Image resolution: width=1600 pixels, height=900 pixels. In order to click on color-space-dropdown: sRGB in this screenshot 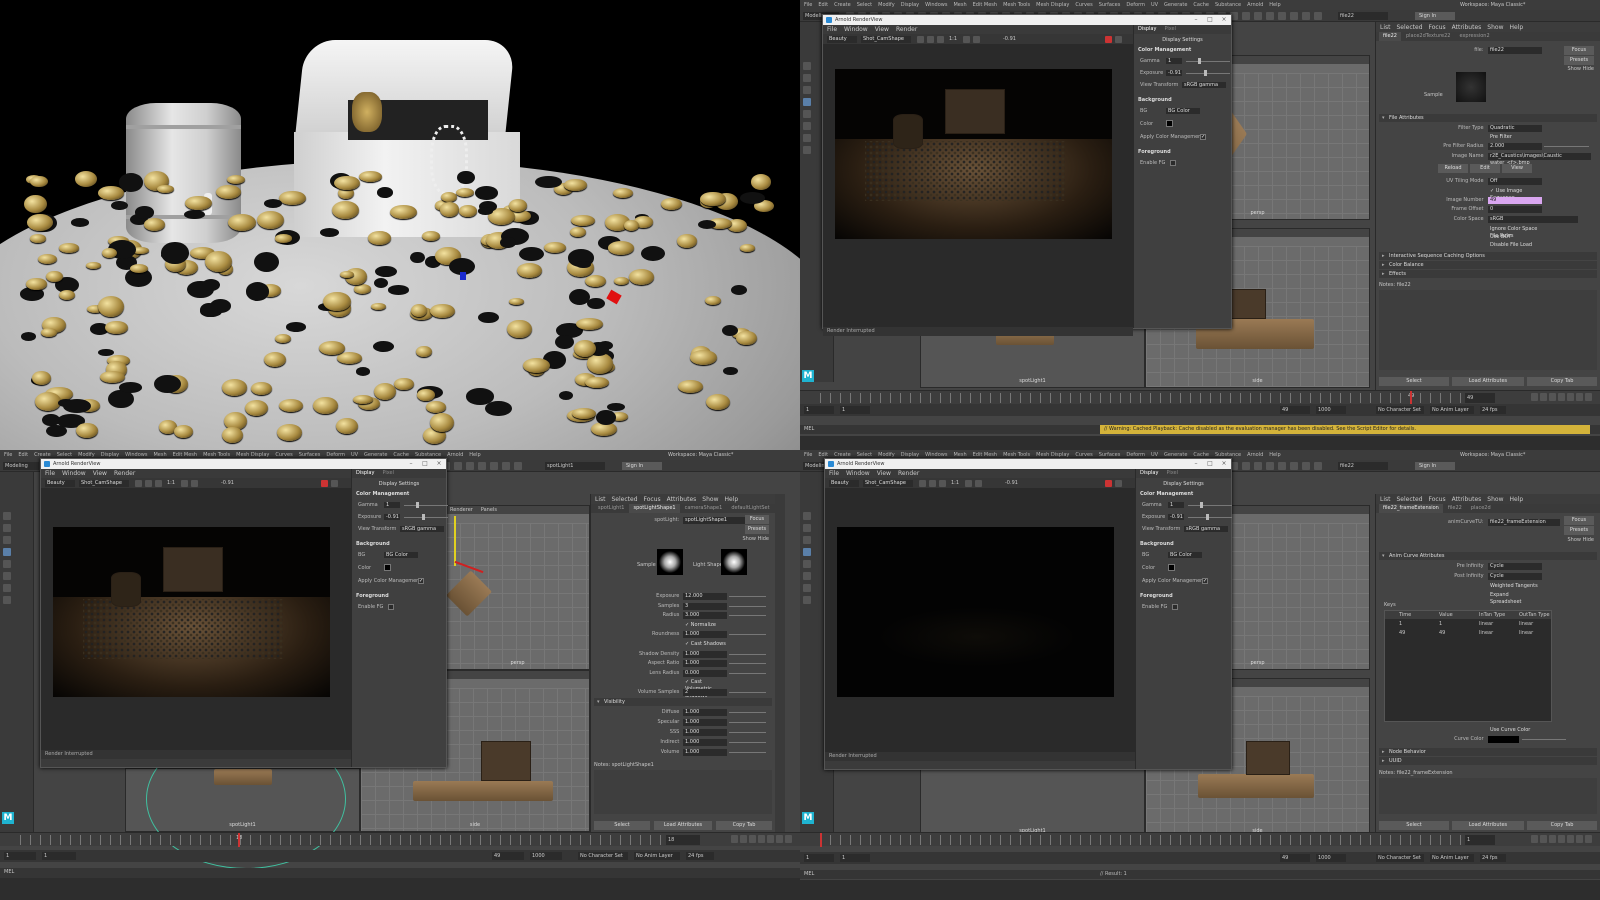, I will do `click(1533, 219)`.